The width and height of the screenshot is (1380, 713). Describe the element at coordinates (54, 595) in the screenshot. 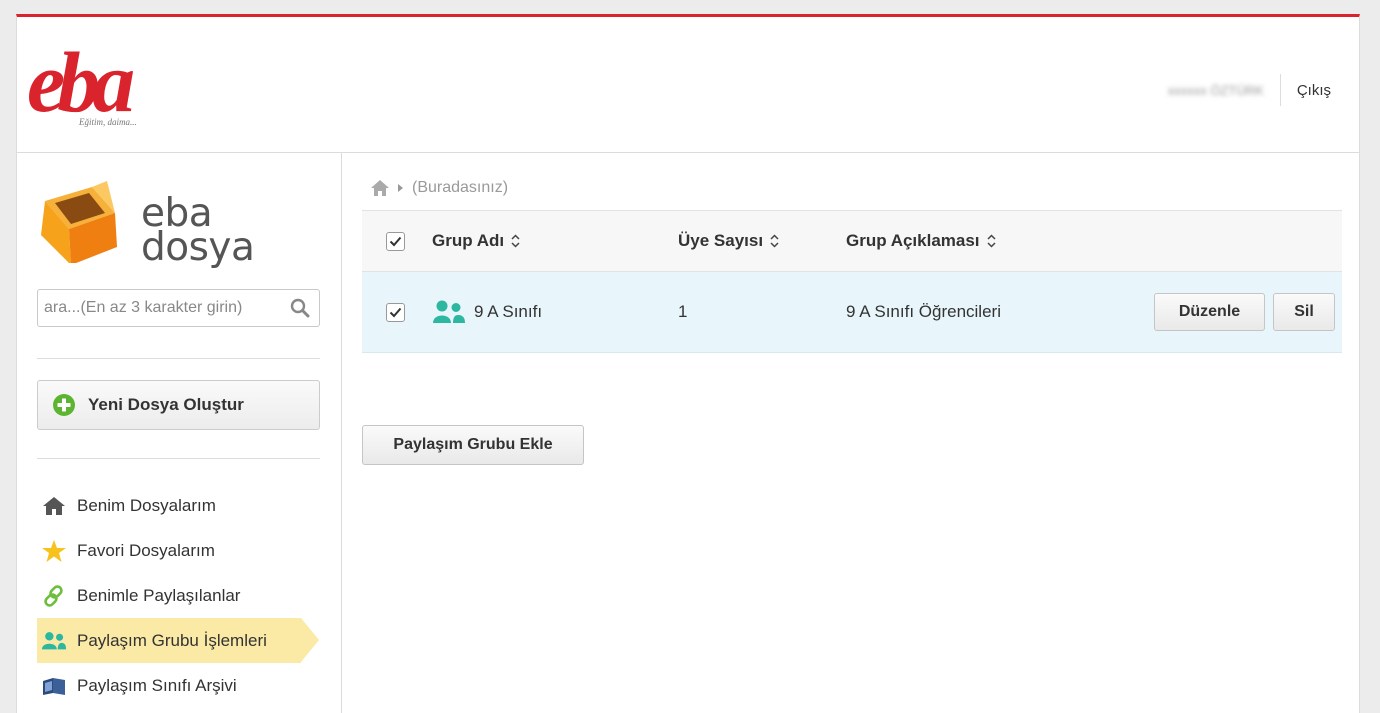

I see `link-icon` at that location.